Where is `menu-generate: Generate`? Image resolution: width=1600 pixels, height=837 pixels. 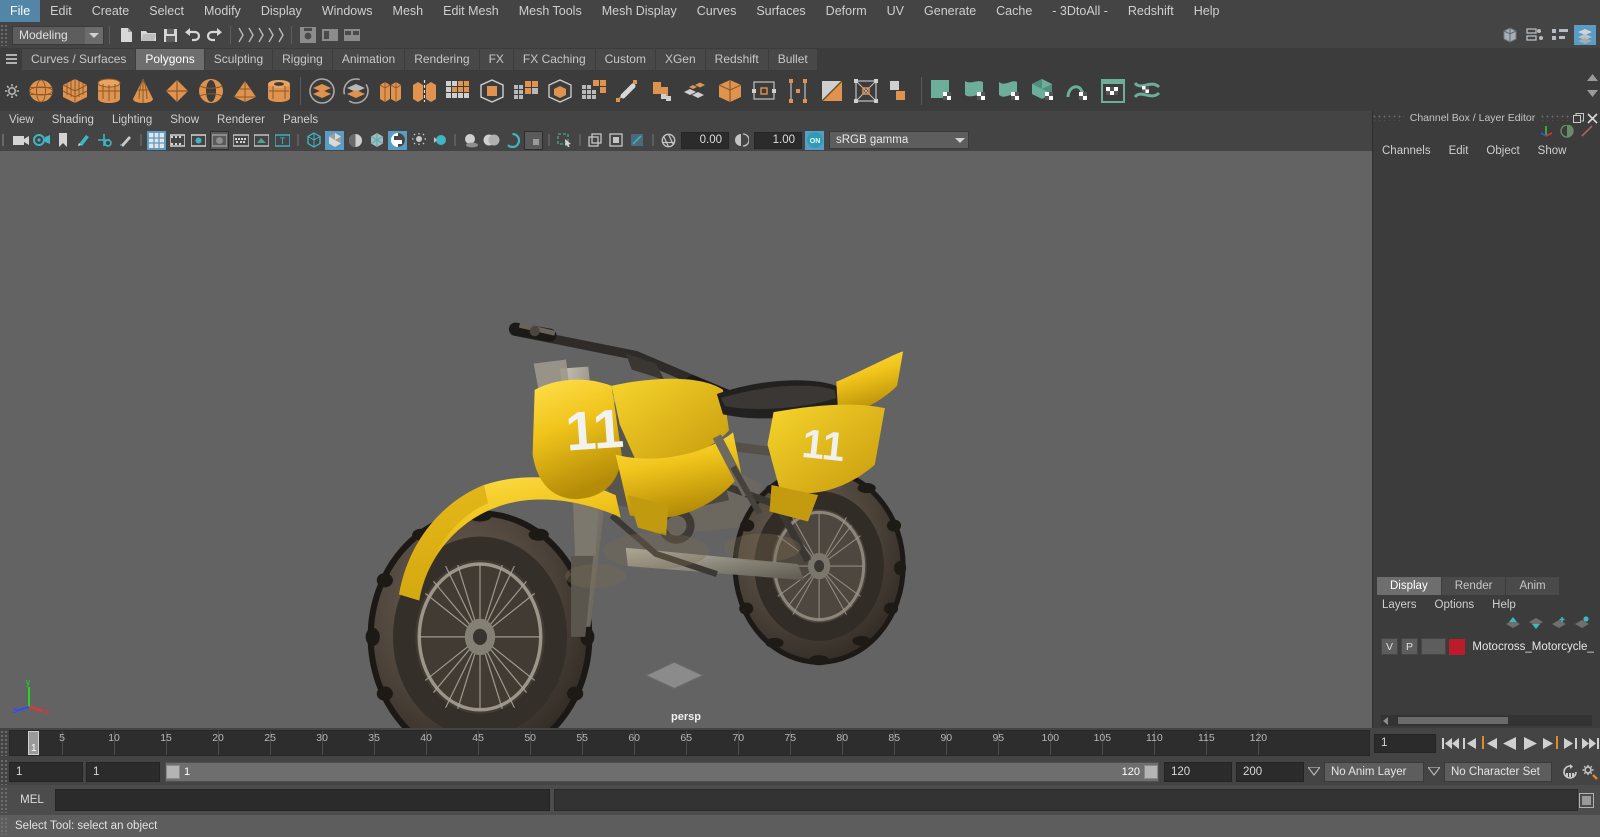 menu-generate: Generate is located at coordinates (950, 11).